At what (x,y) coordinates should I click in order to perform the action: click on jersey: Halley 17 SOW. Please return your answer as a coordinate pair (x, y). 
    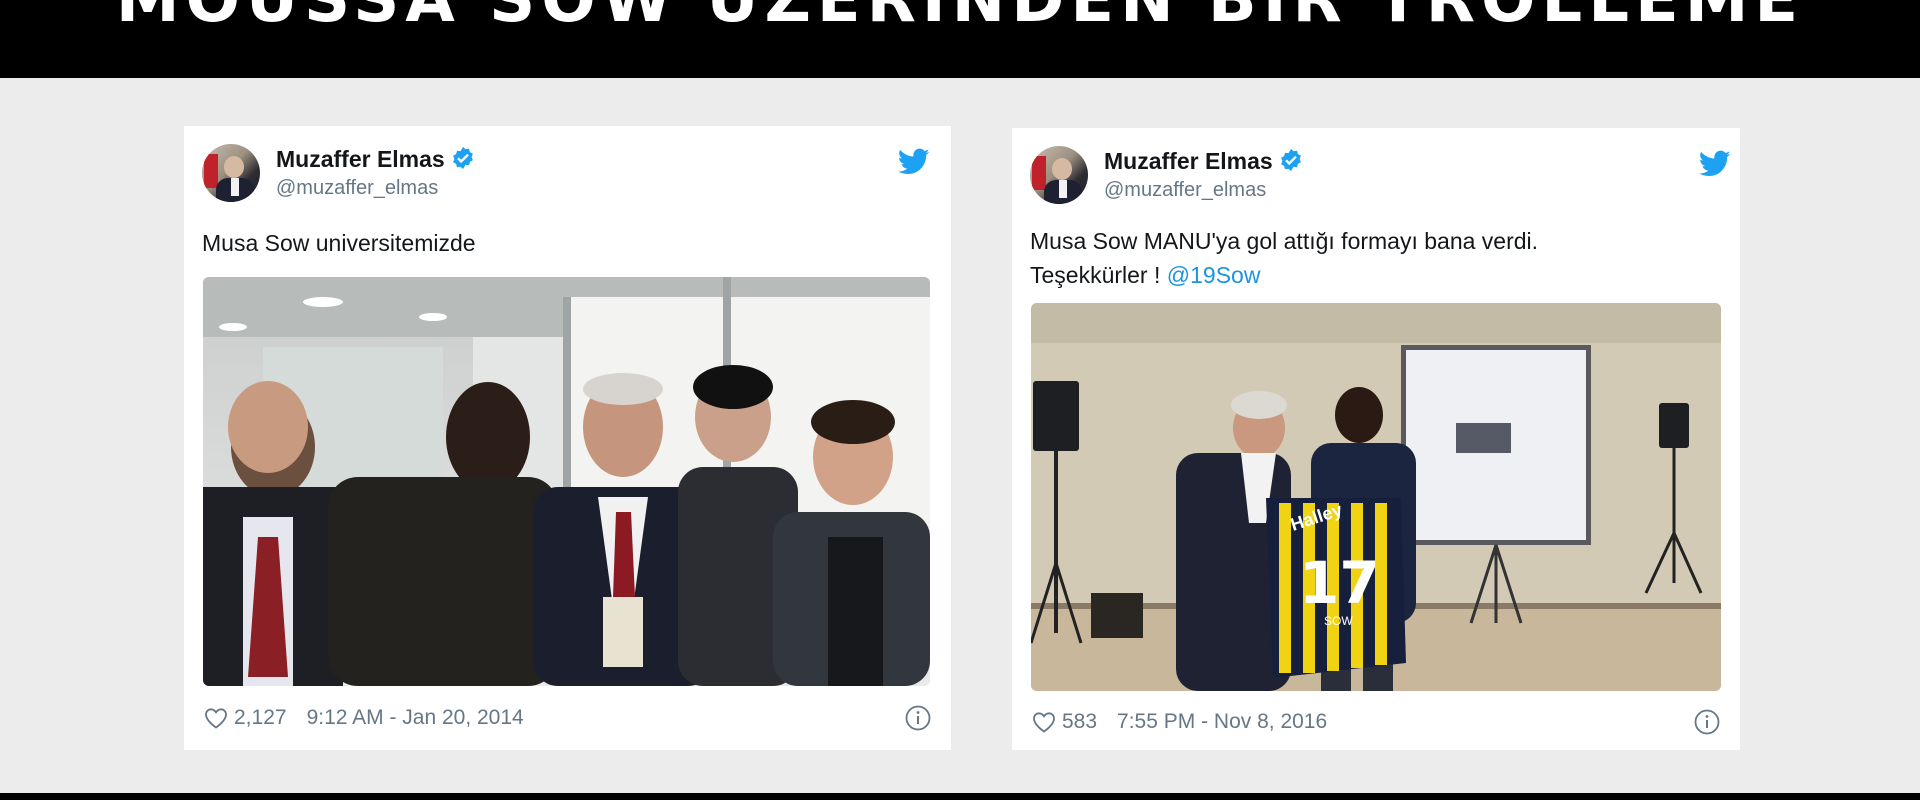
    Looking at the image, I should click on (1336, 588).